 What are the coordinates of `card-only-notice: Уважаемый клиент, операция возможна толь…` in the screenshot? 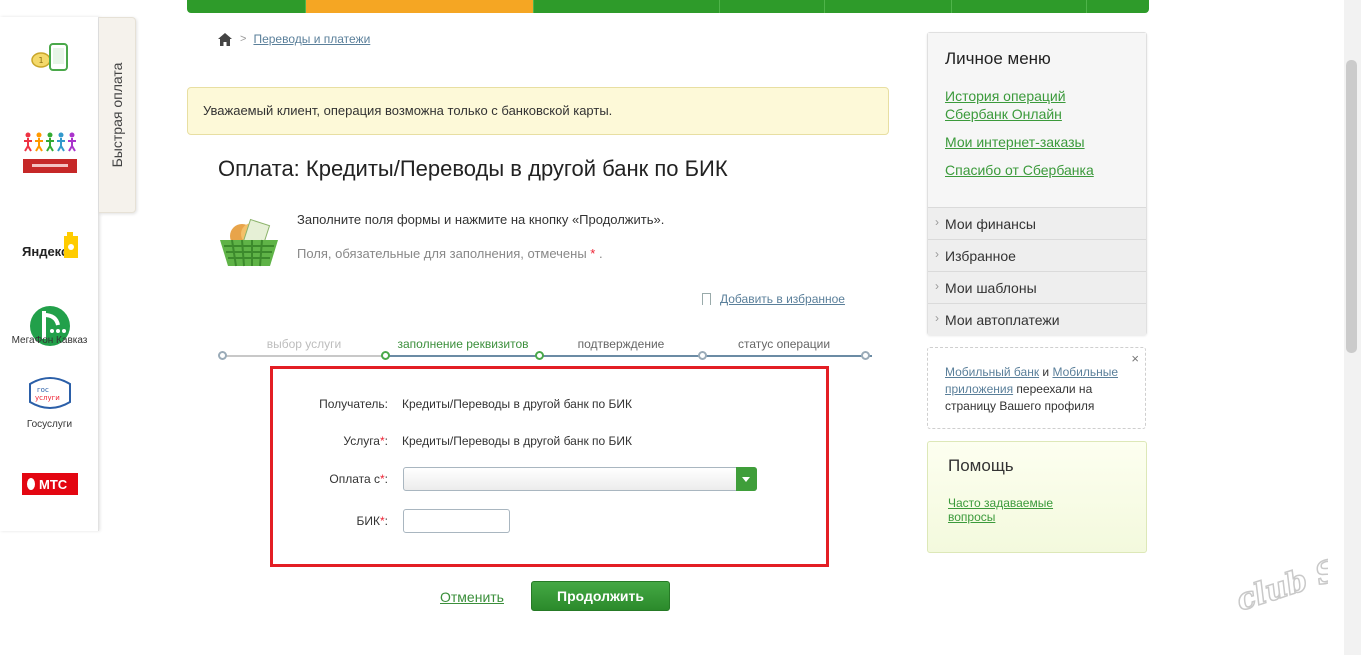 It's located at (538, 111).